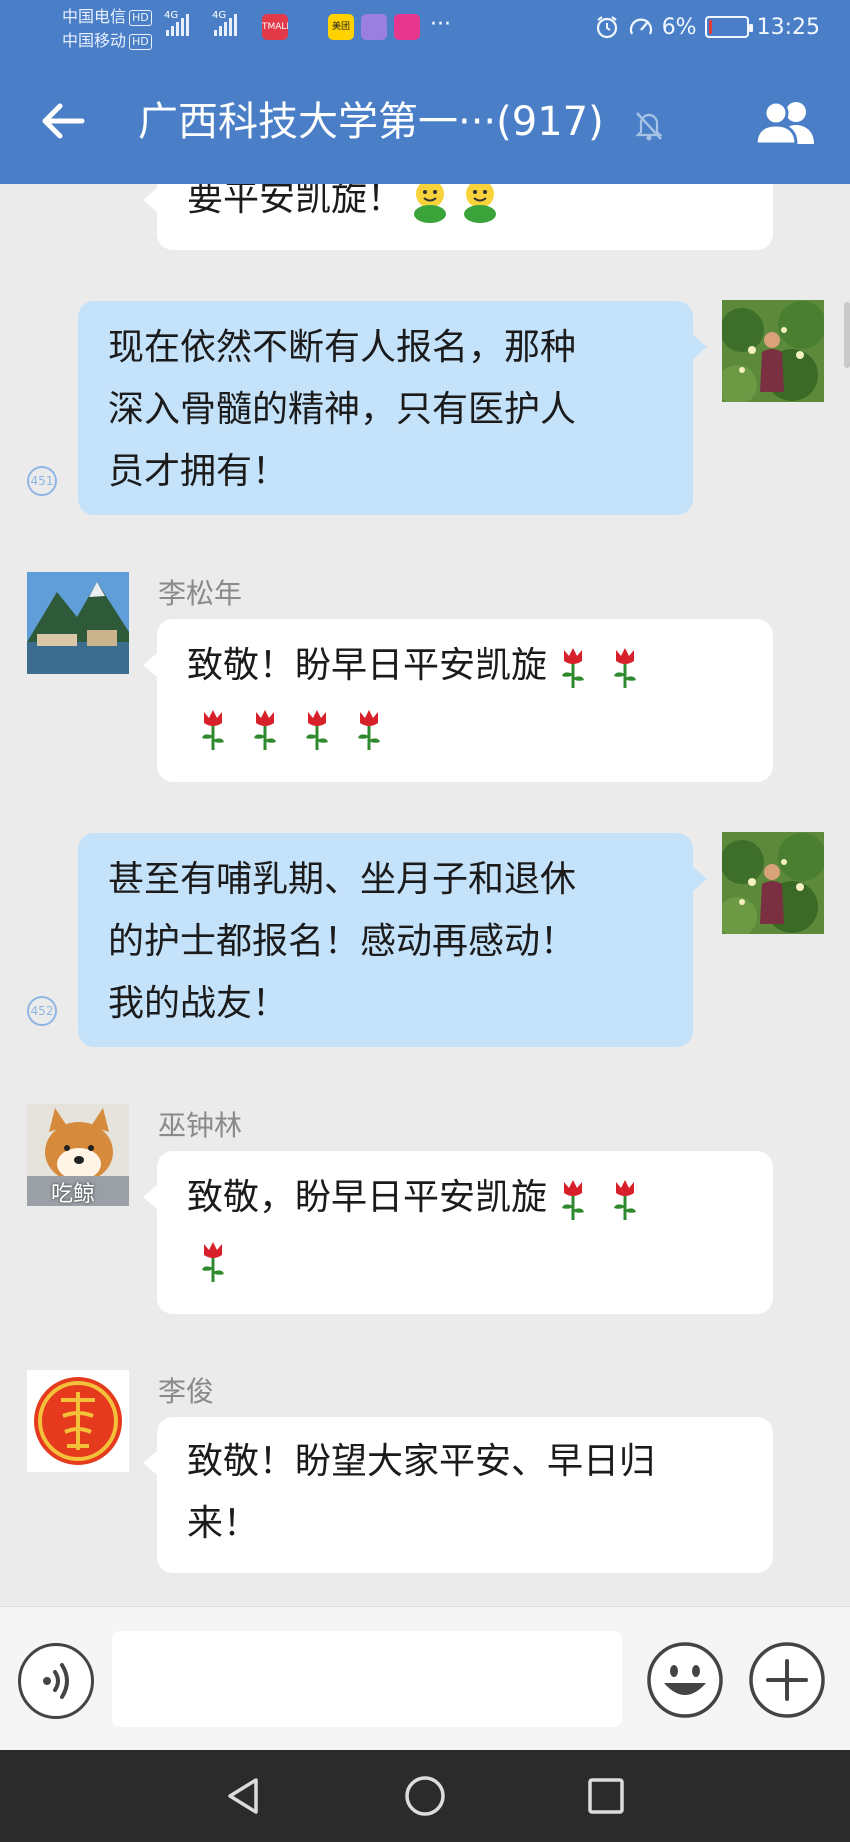  Describe the element at coordinates (107, 41) in the screenshot. I see `carrier-2: 中国移动 HD` at that location.